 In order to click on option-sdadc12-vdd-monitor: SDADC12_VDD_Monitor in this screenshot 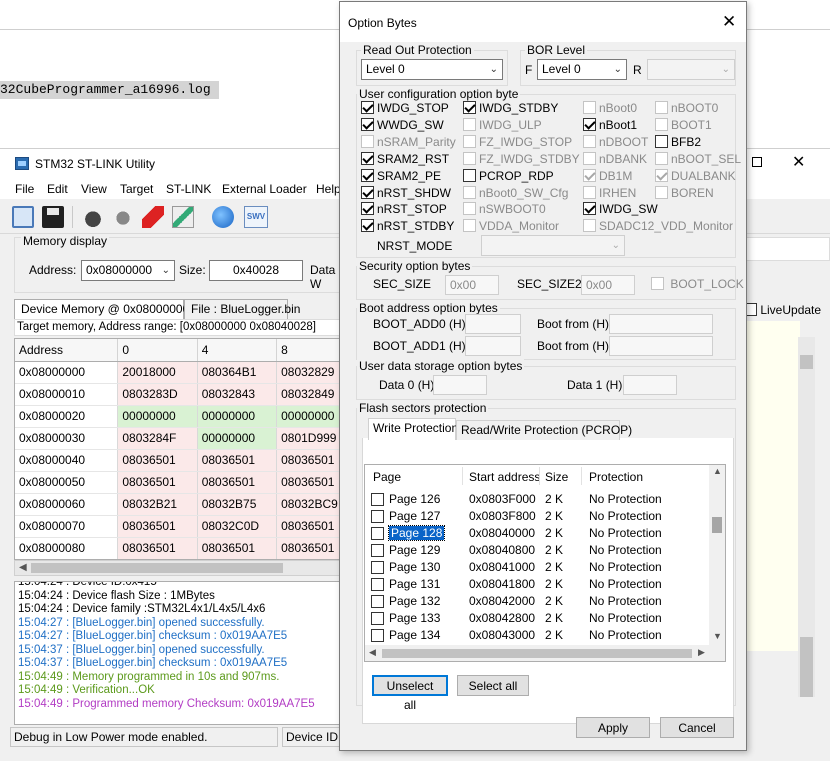, I will do `click(658, 226)`.